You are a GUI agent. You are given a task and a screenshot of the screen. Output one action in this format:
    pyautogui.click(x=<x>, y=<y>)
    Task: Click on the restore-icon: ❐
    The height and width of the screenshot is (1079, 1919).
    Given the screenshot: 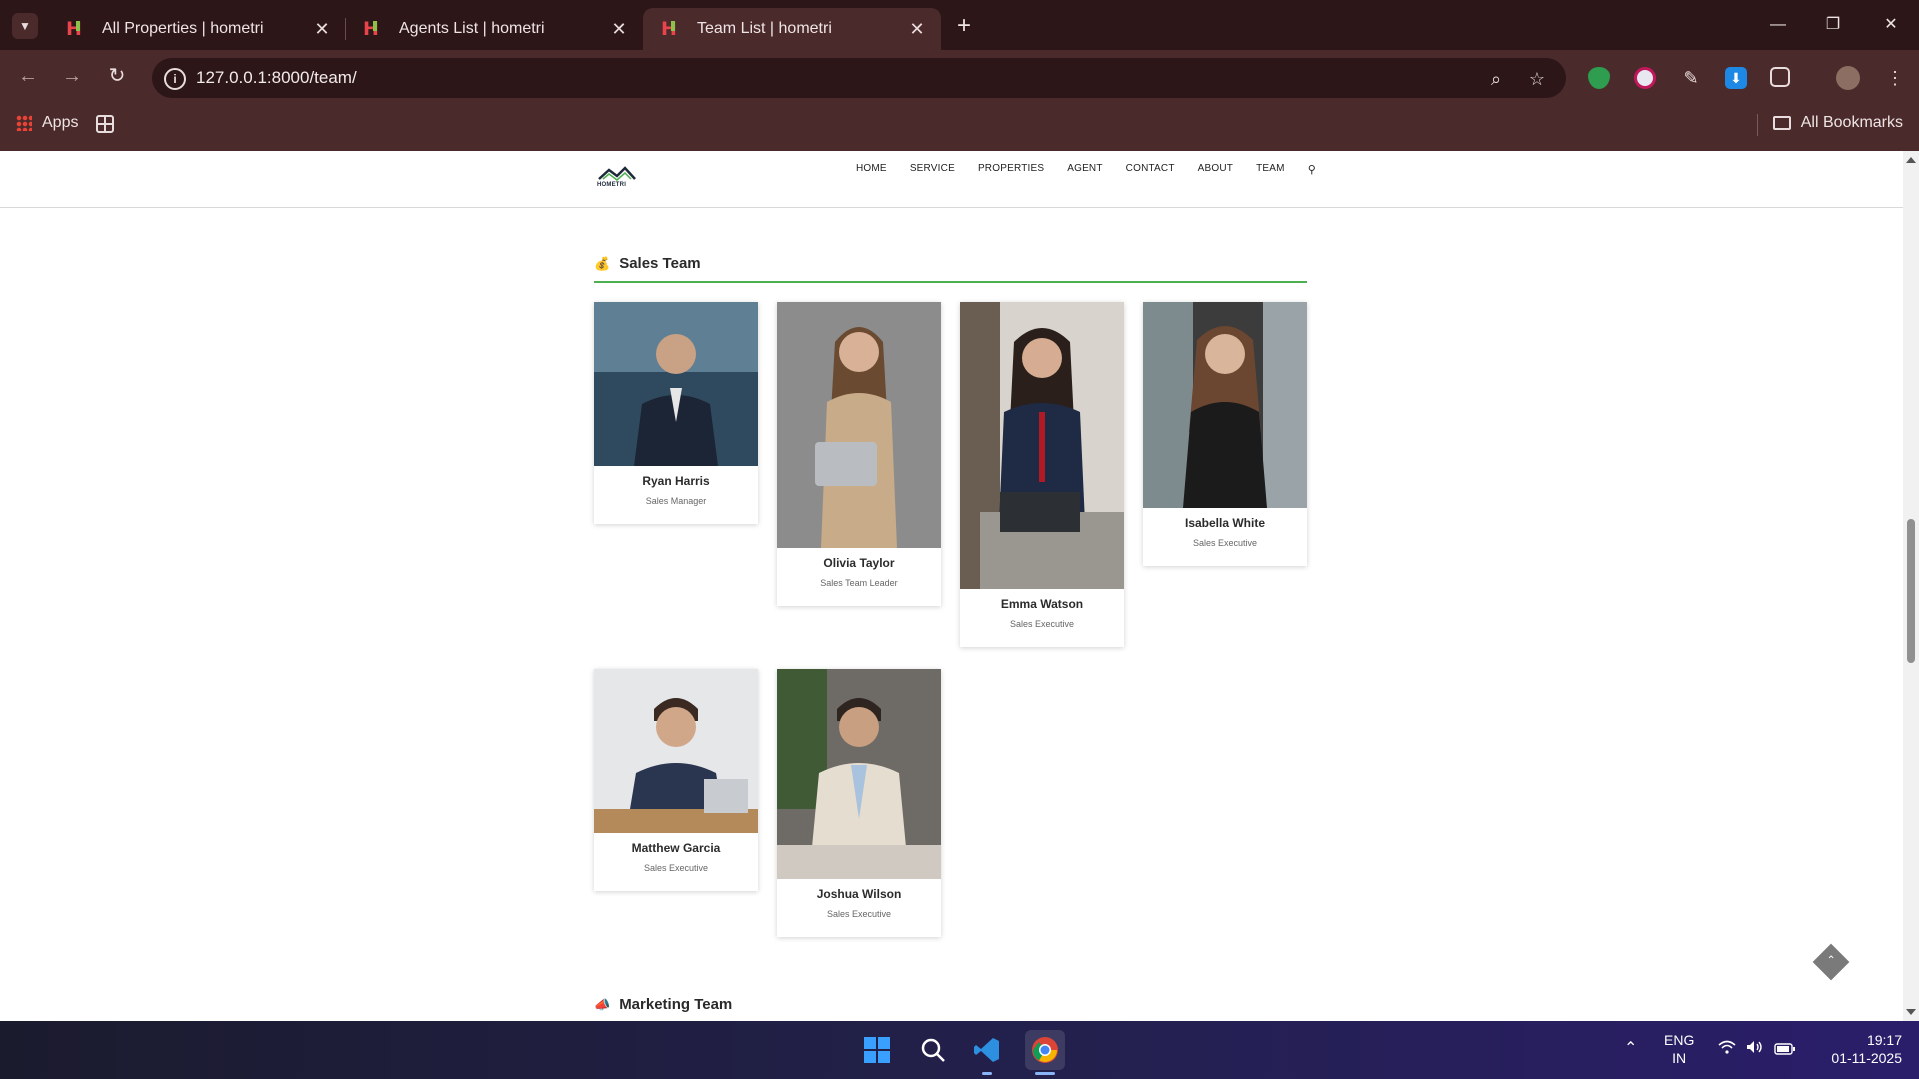 What is the action you would take?
    pyautogui.click(x=1833, y=25)
    